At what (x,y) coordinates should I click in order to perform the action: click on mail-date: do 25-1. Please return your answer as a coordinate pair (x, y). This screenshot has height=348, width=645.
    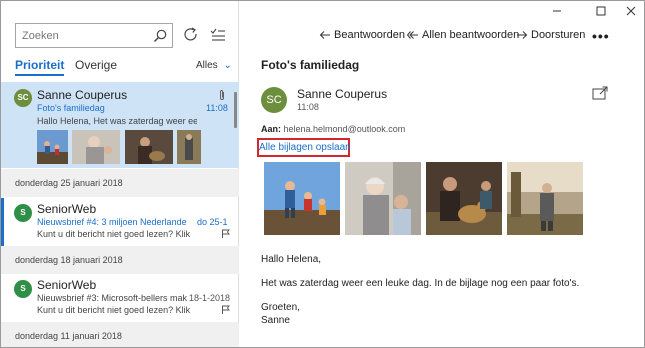
    Looking at the image, I should click on (212, 222).